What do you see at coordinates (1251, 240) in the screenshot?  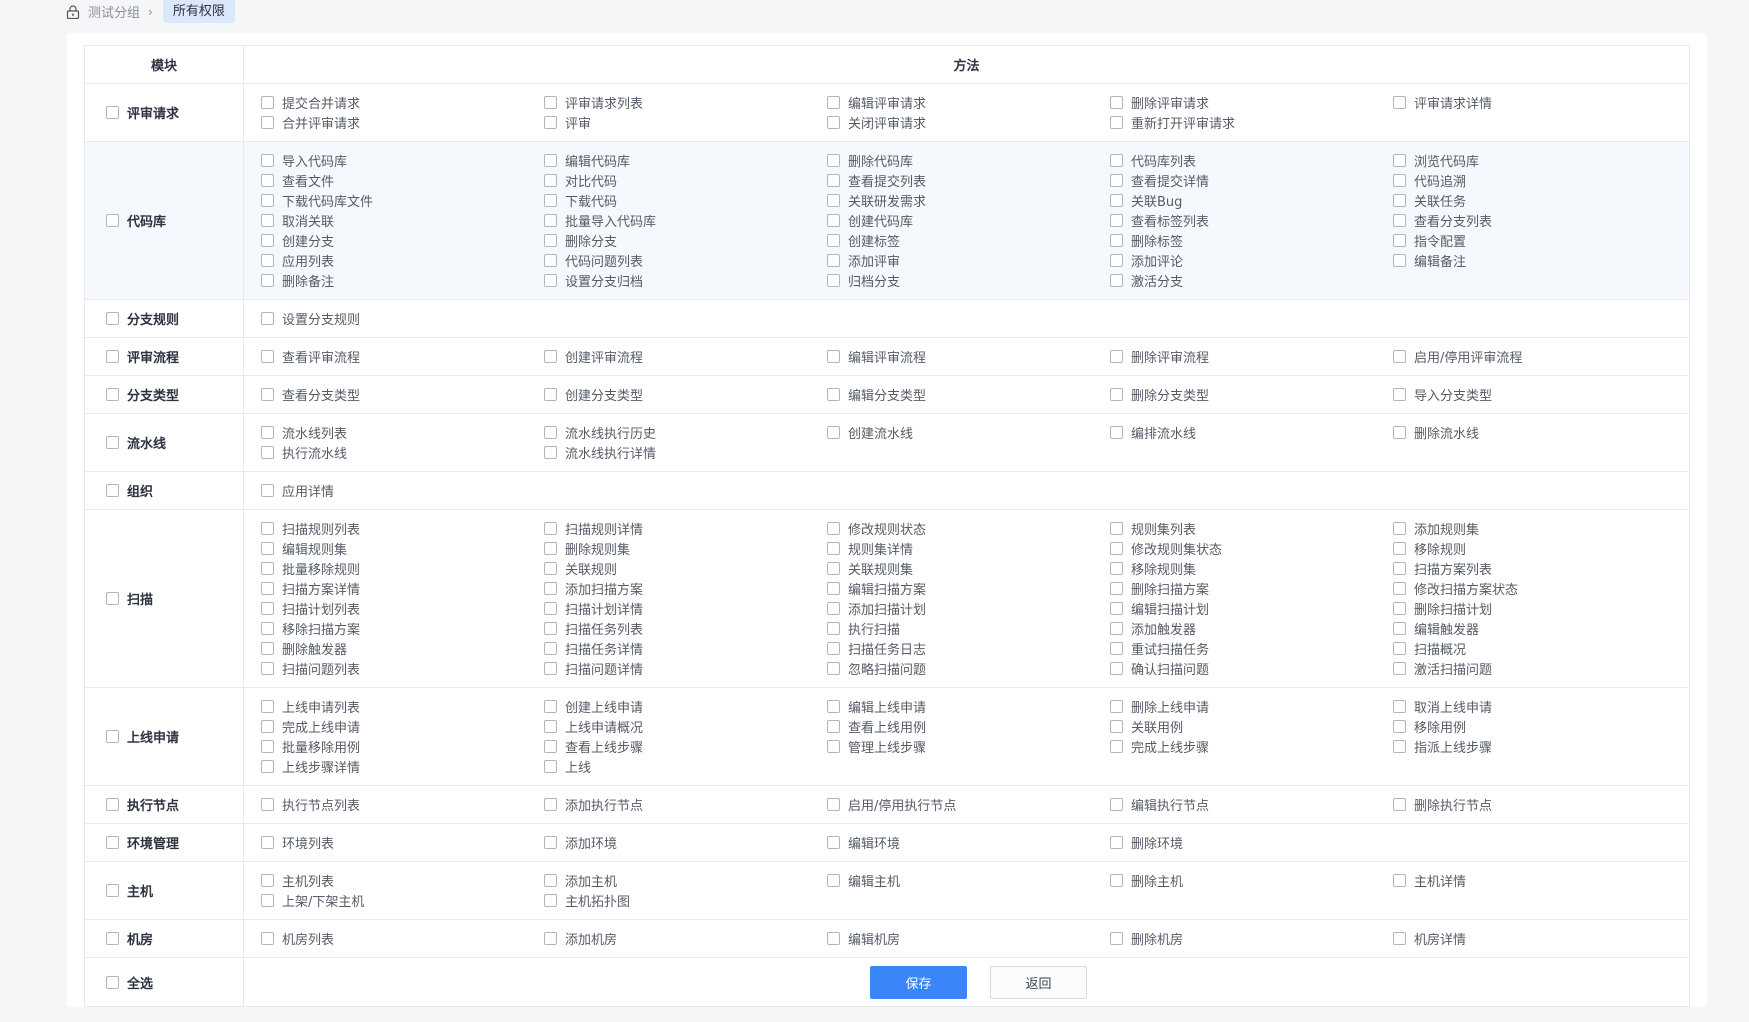 I see `permission-checkbox: 删除标签` at bounding box center [1251, 240].